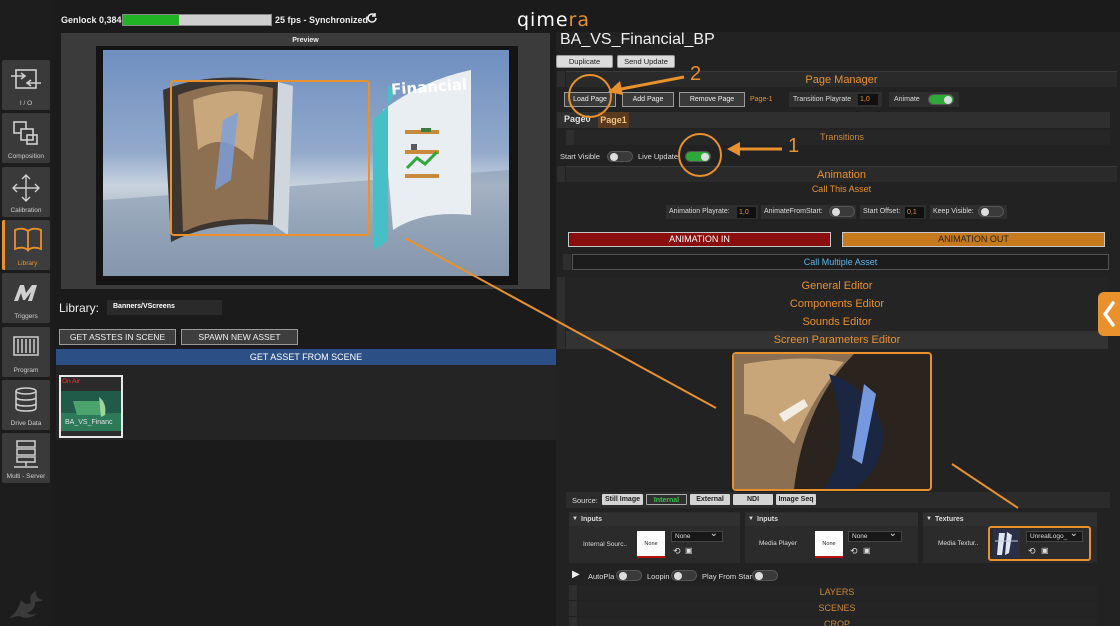  What do you see at coordinates (372, 18) in the screenshot?
I see `refresh-icon` at bounding box center [372, 18].